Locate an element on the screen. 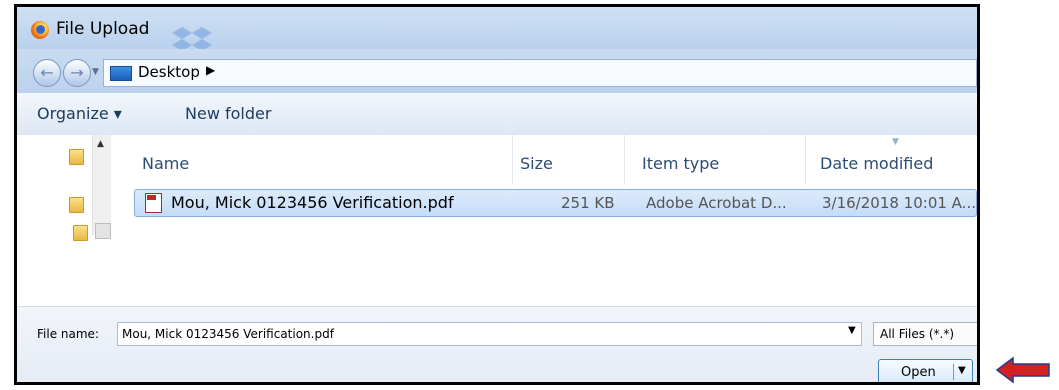 The height and width of the screenshot is (390, 1059). window-title: File Upload is located at coordinates (103, 29).